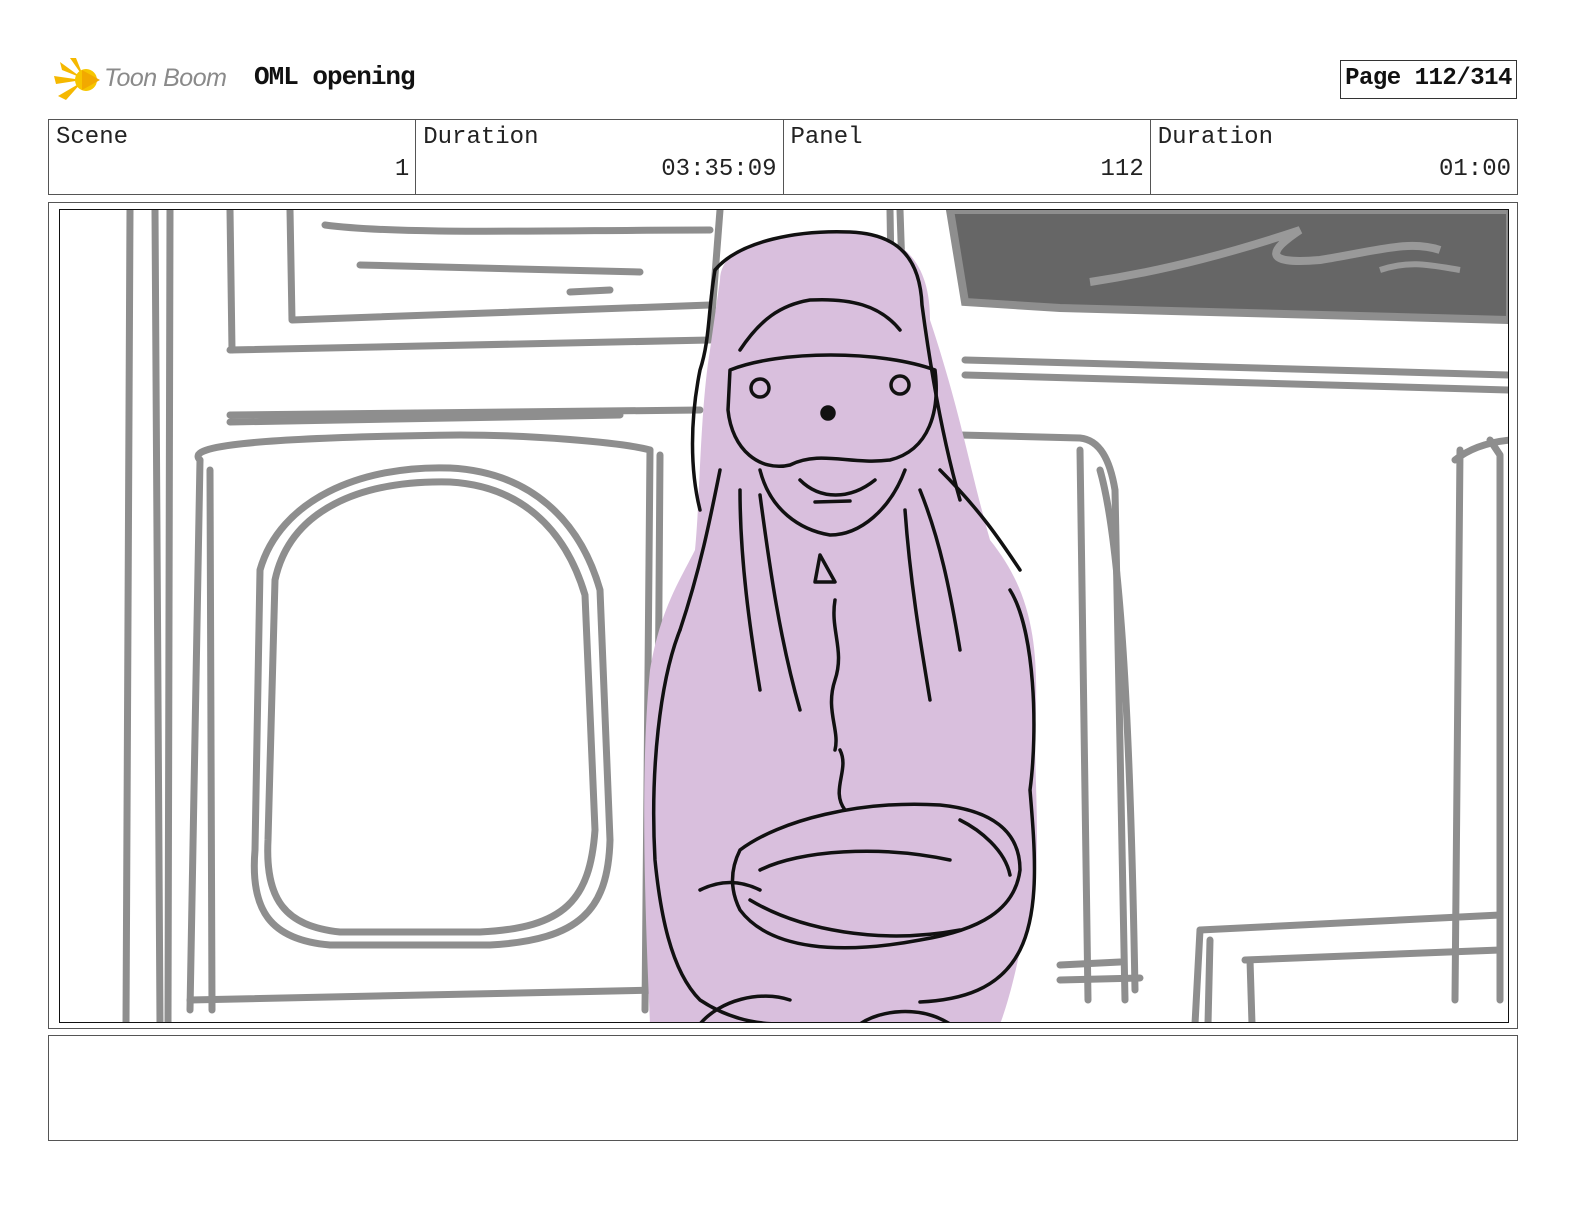 This screenshot has height=1224, width=1584. What do you see at coordinates (783, 1044) in the screenshot?
I see `notes-text` at bounding box center [783, 1044].